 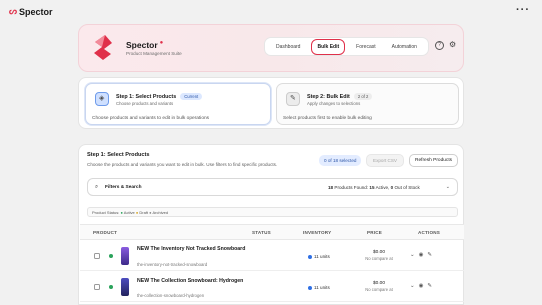 What do you see at coordinates (272, 232) in the screenshot?
I see `table-header: PRODUCT STATUS INVENTORY PRICE ACTIONS` at bounding box center [272, 232].